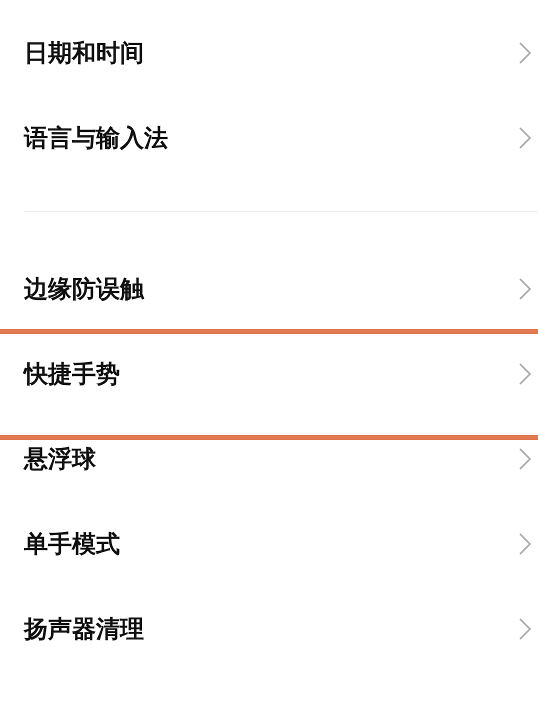  What do you see at coordinates (269, 52) in the screenshot?
I see `settings-item: 日期和时间` at bounding box center [269, 52].